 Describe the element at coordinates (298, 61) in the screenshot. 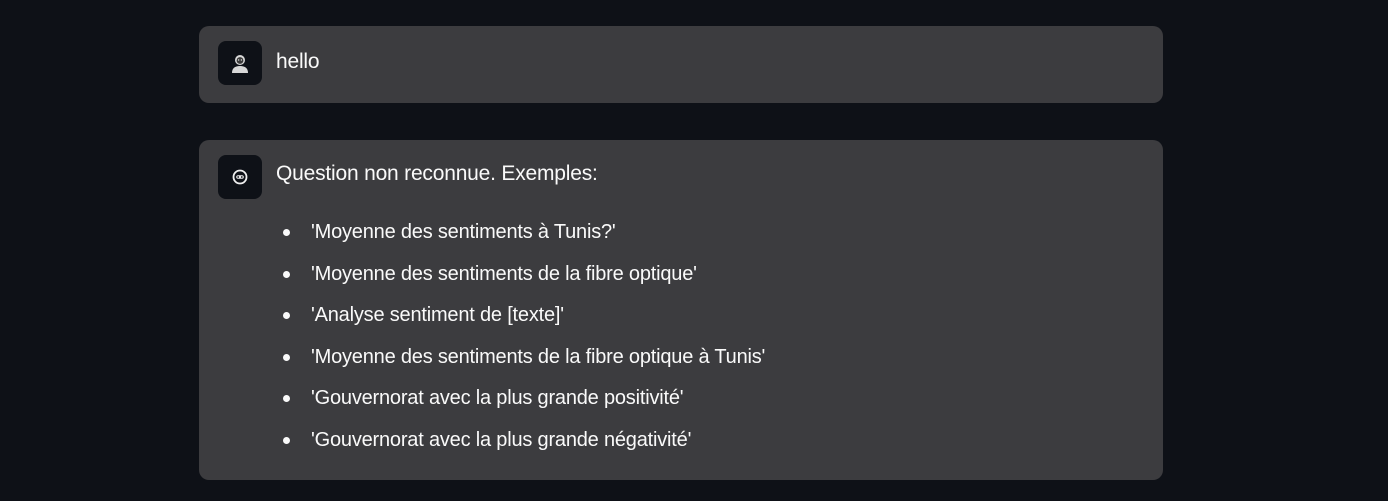

I see `user-message-text: hello` at that location.